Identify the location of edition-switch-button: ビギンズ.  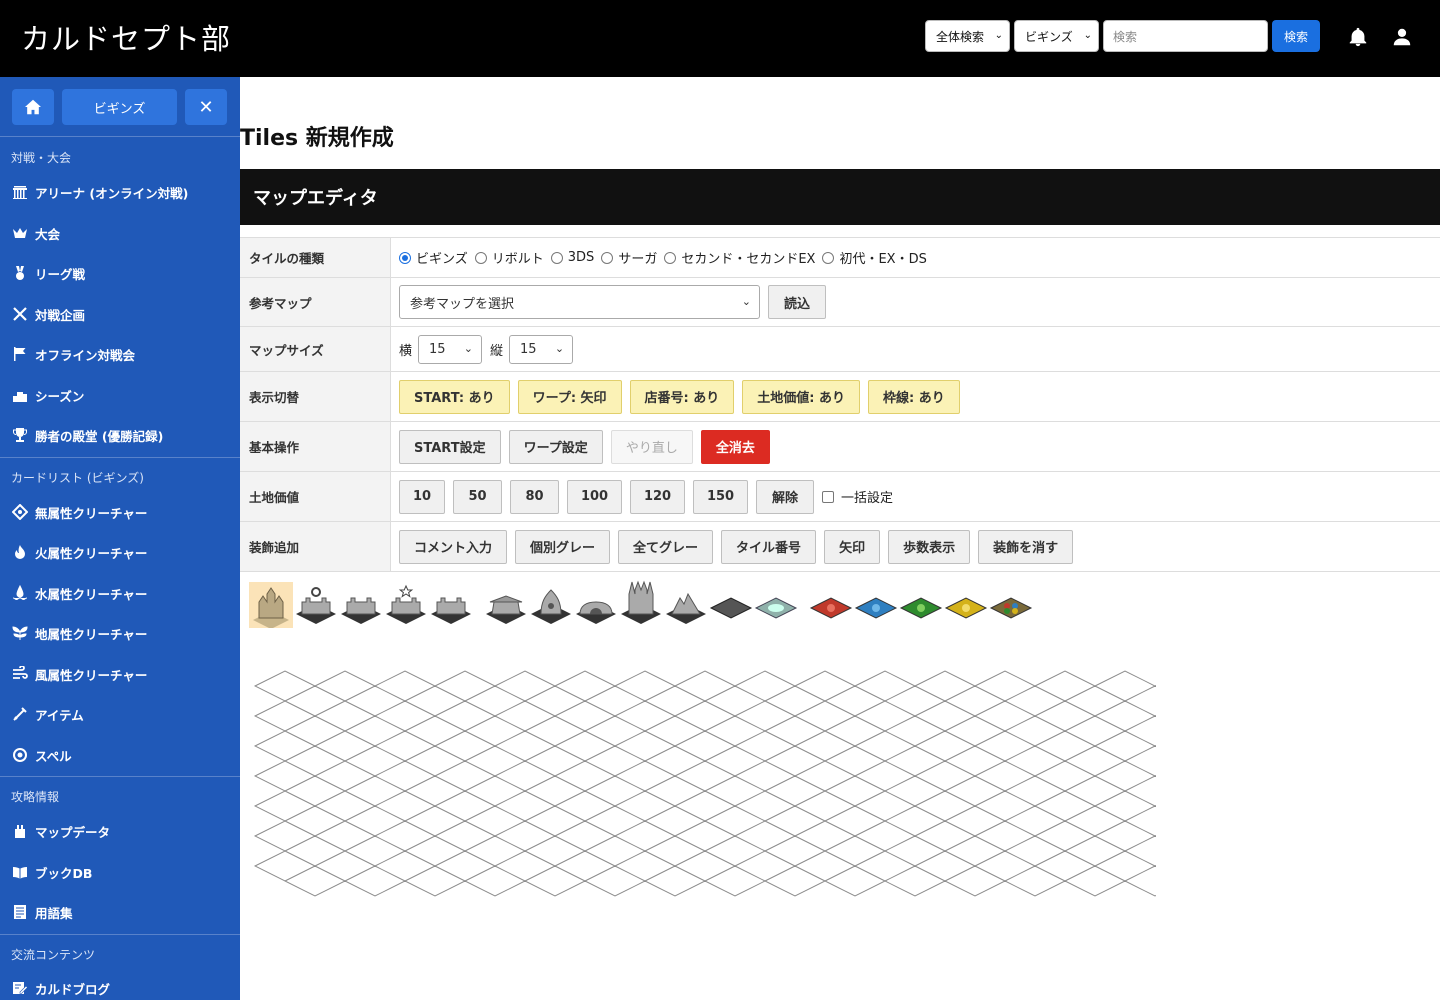
(119, 107).